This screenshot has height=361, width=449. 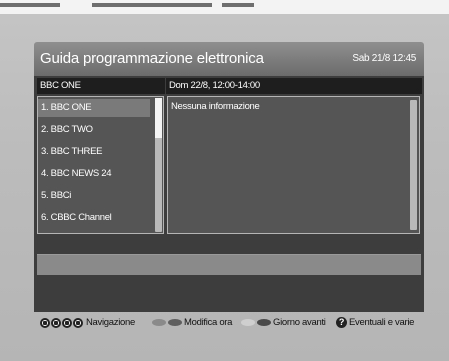 What do you see at coordinates (229, 264) in the screenshot?
I see `info-strip` at bounding box center [229, 264].